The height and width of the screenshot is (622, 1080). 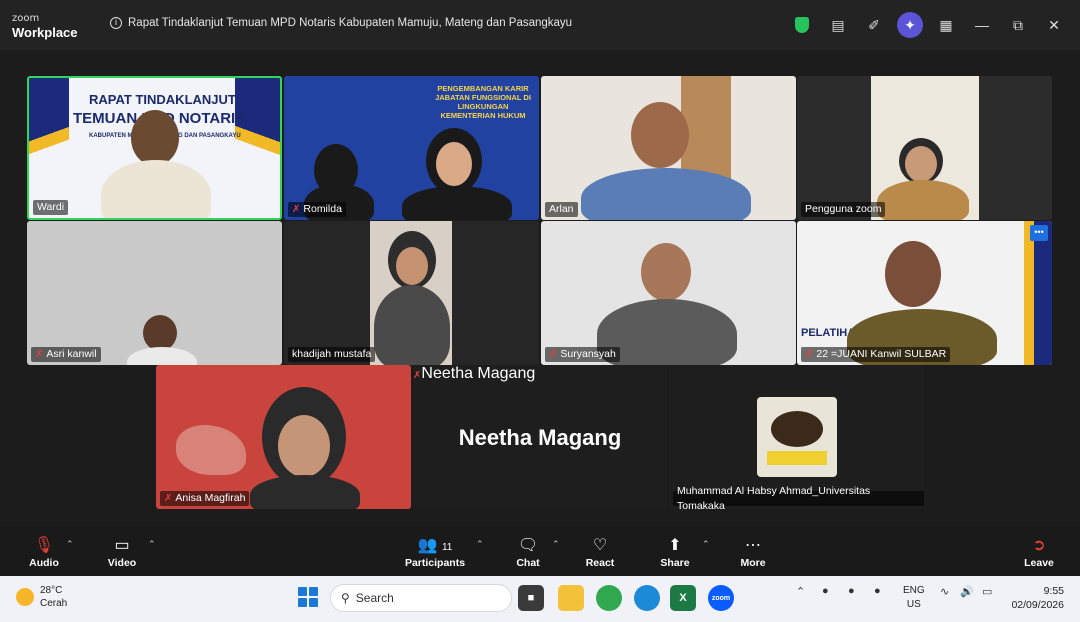 What do you see at coordinates (987, 591) in the screenshot?
I see `battery-icon: ▭` at bounding box center [987, 591].